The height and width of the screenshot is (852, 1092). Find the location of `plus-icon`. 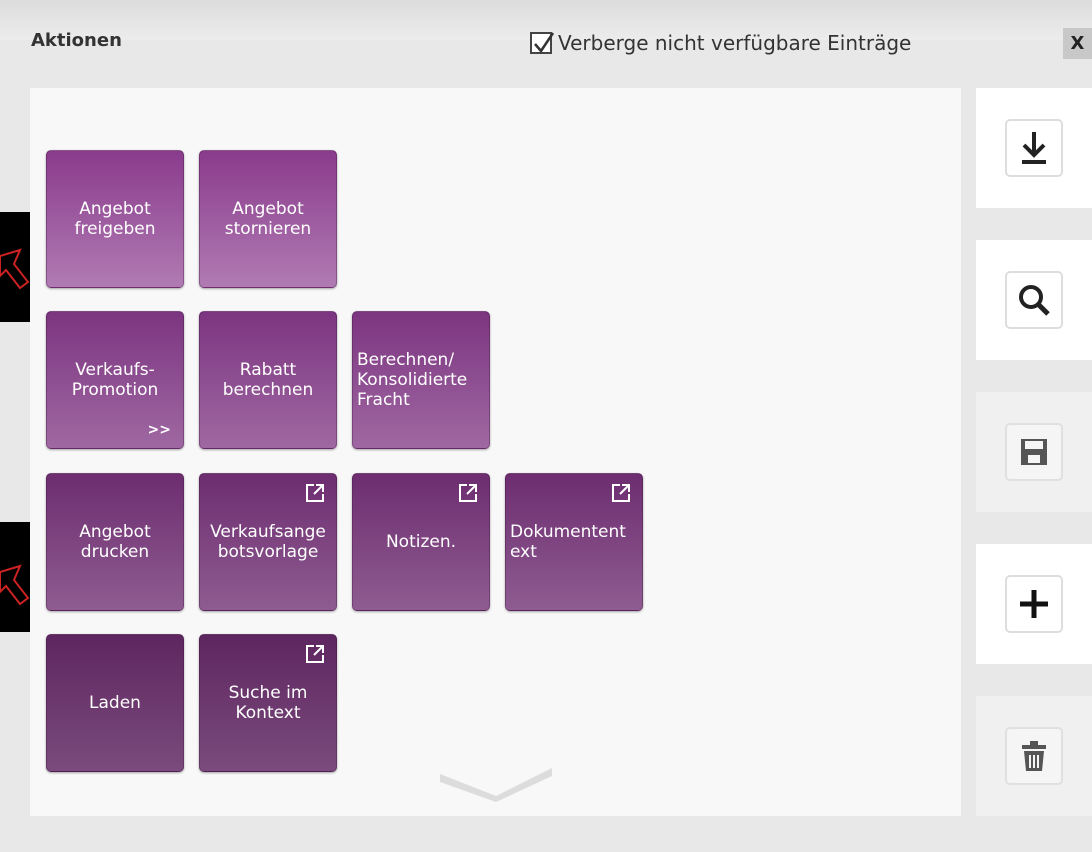

plus-icon is located at coordinates (1034, 604).